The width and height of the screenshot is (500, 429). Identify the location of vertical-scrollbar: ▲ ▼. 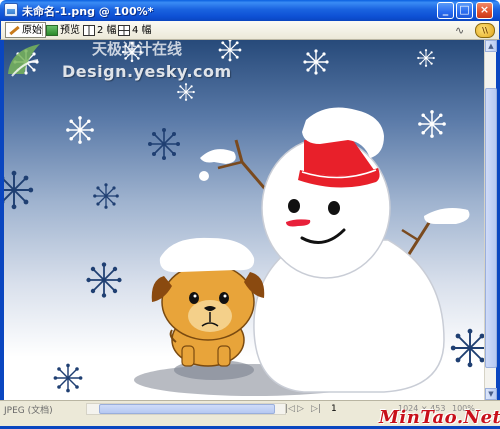
(490, 220).